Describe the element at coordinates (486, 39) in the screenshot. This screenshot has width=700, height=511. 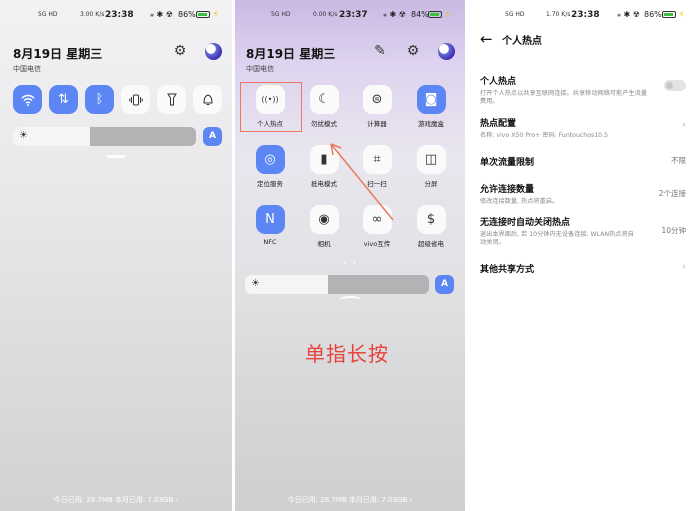
I see `back-arrow-icon: ←` at that location.